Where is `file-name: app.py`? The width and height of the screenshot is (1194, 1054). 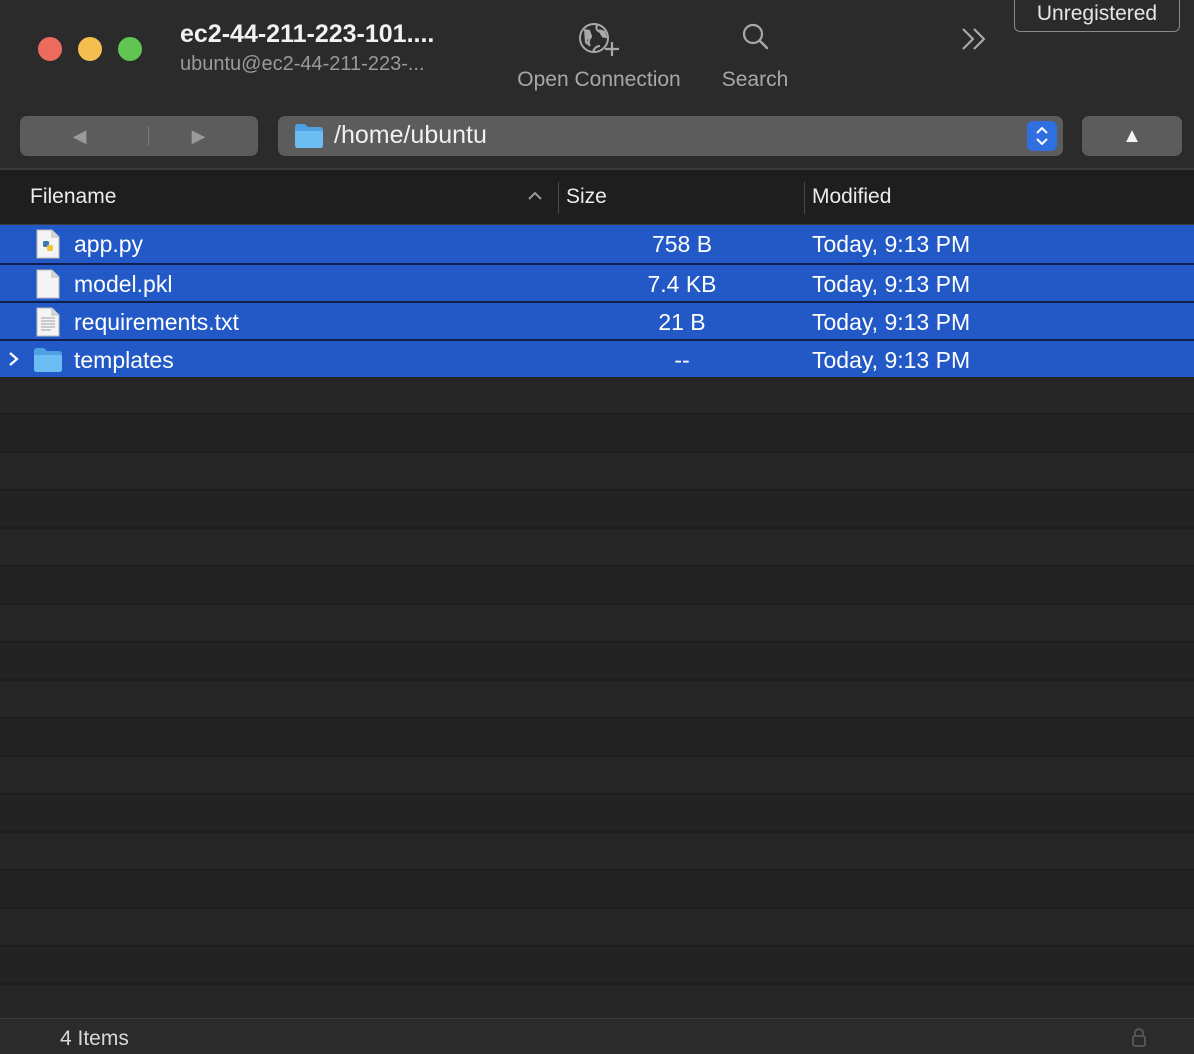 file-name: app.py is located at coordinates (109, 244).